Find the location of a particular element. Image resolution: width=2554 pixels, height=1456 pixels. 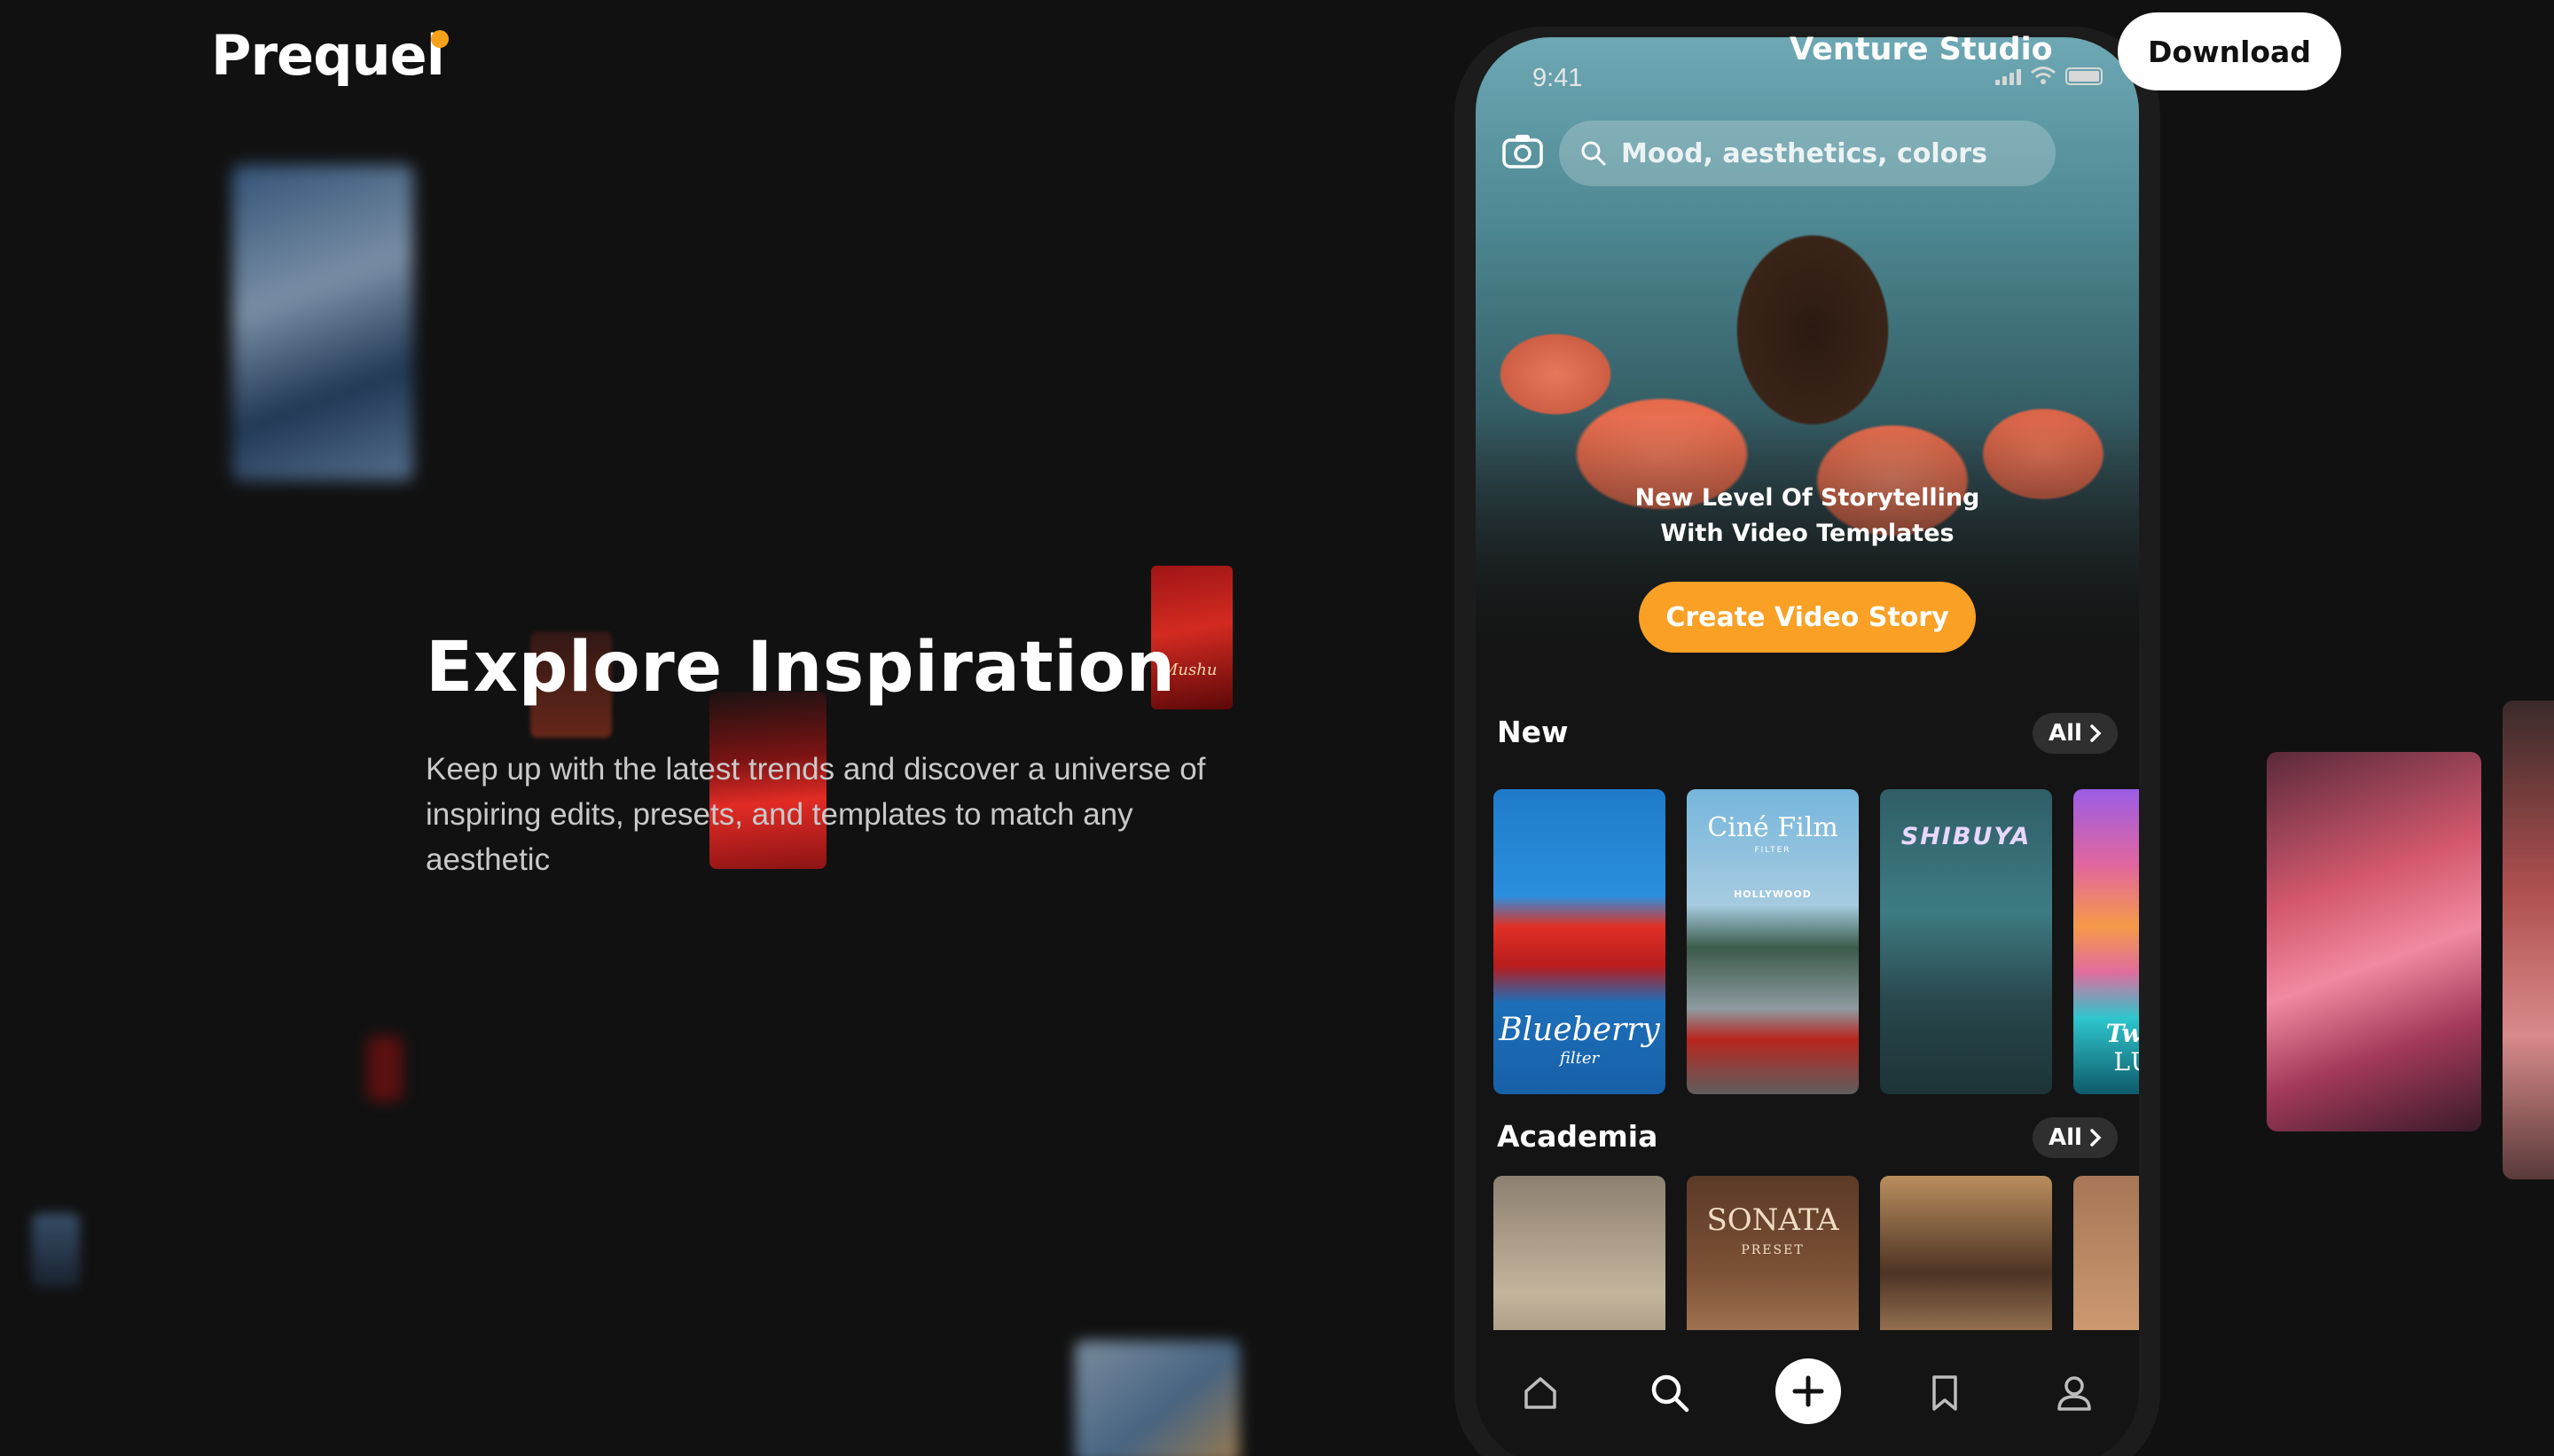

wifi-icon is located at coordinates (2043, 75).